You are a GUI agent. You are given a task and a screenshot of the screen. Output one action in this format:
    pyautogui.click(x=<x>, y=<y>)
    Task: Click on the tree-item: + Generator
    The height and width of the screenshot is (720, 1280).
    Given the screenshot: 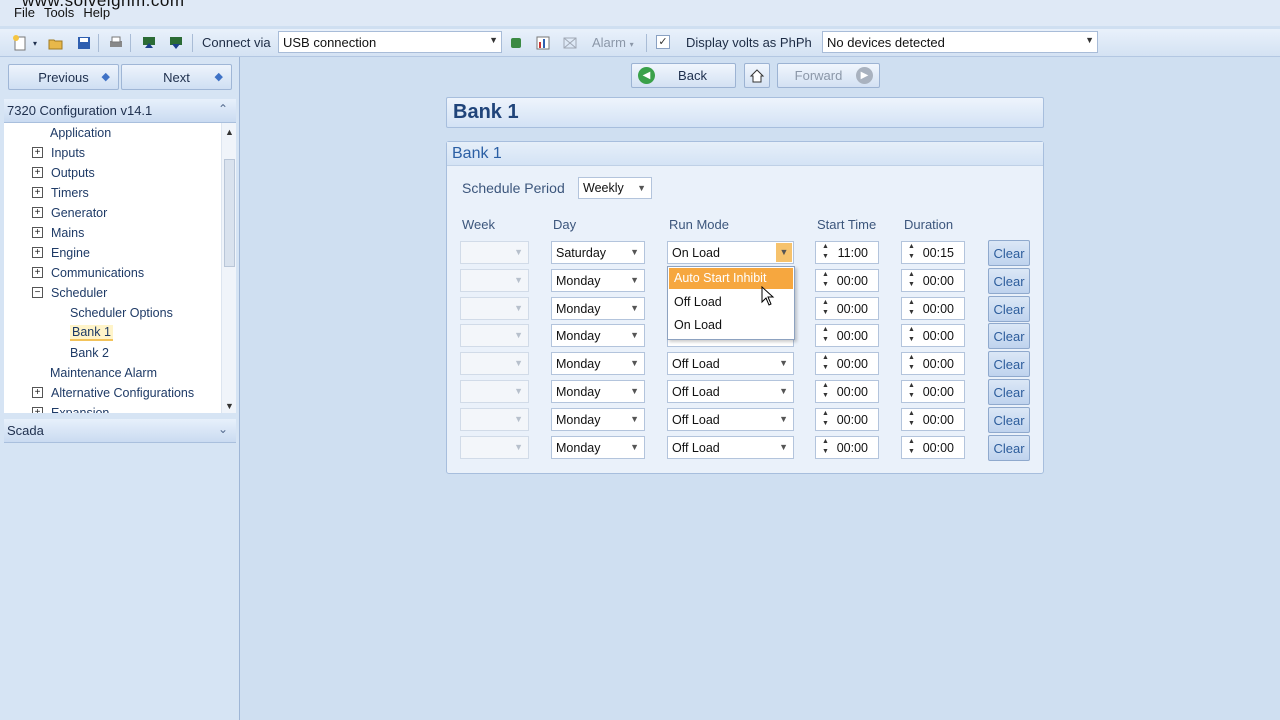 What is the action you would take?
    pyautogui.click(x=69, y=212)
    